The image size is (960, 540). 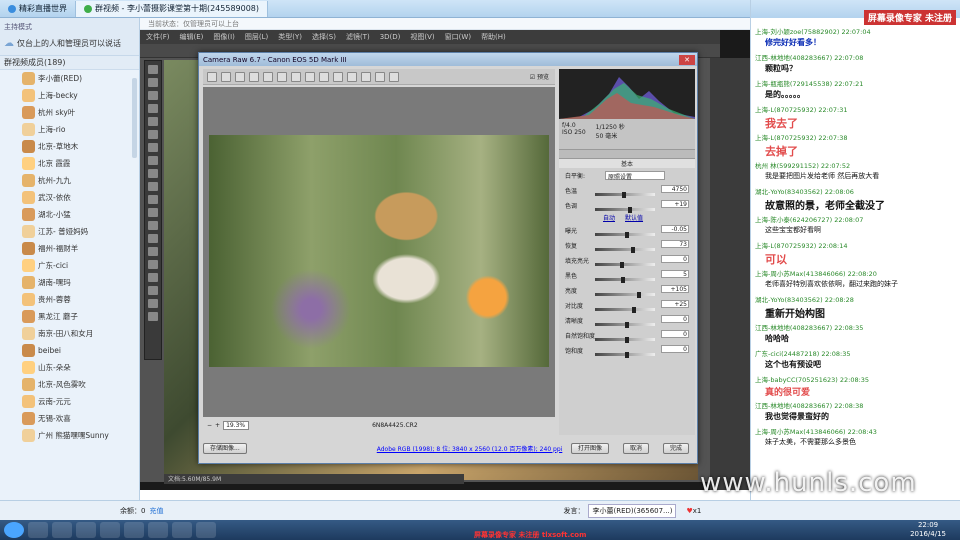 I want to click on wand-tool-icon, so click(x=153, y=108).